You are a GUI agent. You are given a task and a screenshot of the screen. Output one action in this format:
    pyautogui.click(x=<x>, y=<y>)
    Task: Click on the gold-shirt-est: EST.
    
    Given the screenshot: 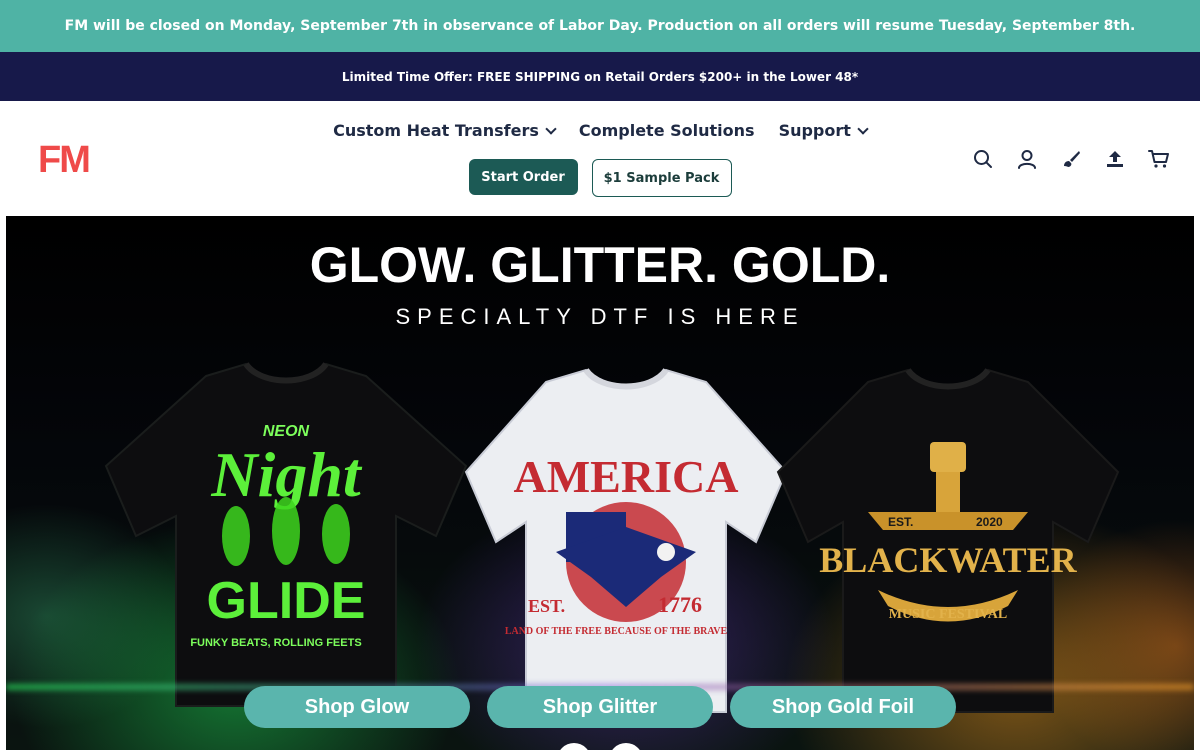 What is the action you would take?
    pyautogui.click(x=900, y=522)
    